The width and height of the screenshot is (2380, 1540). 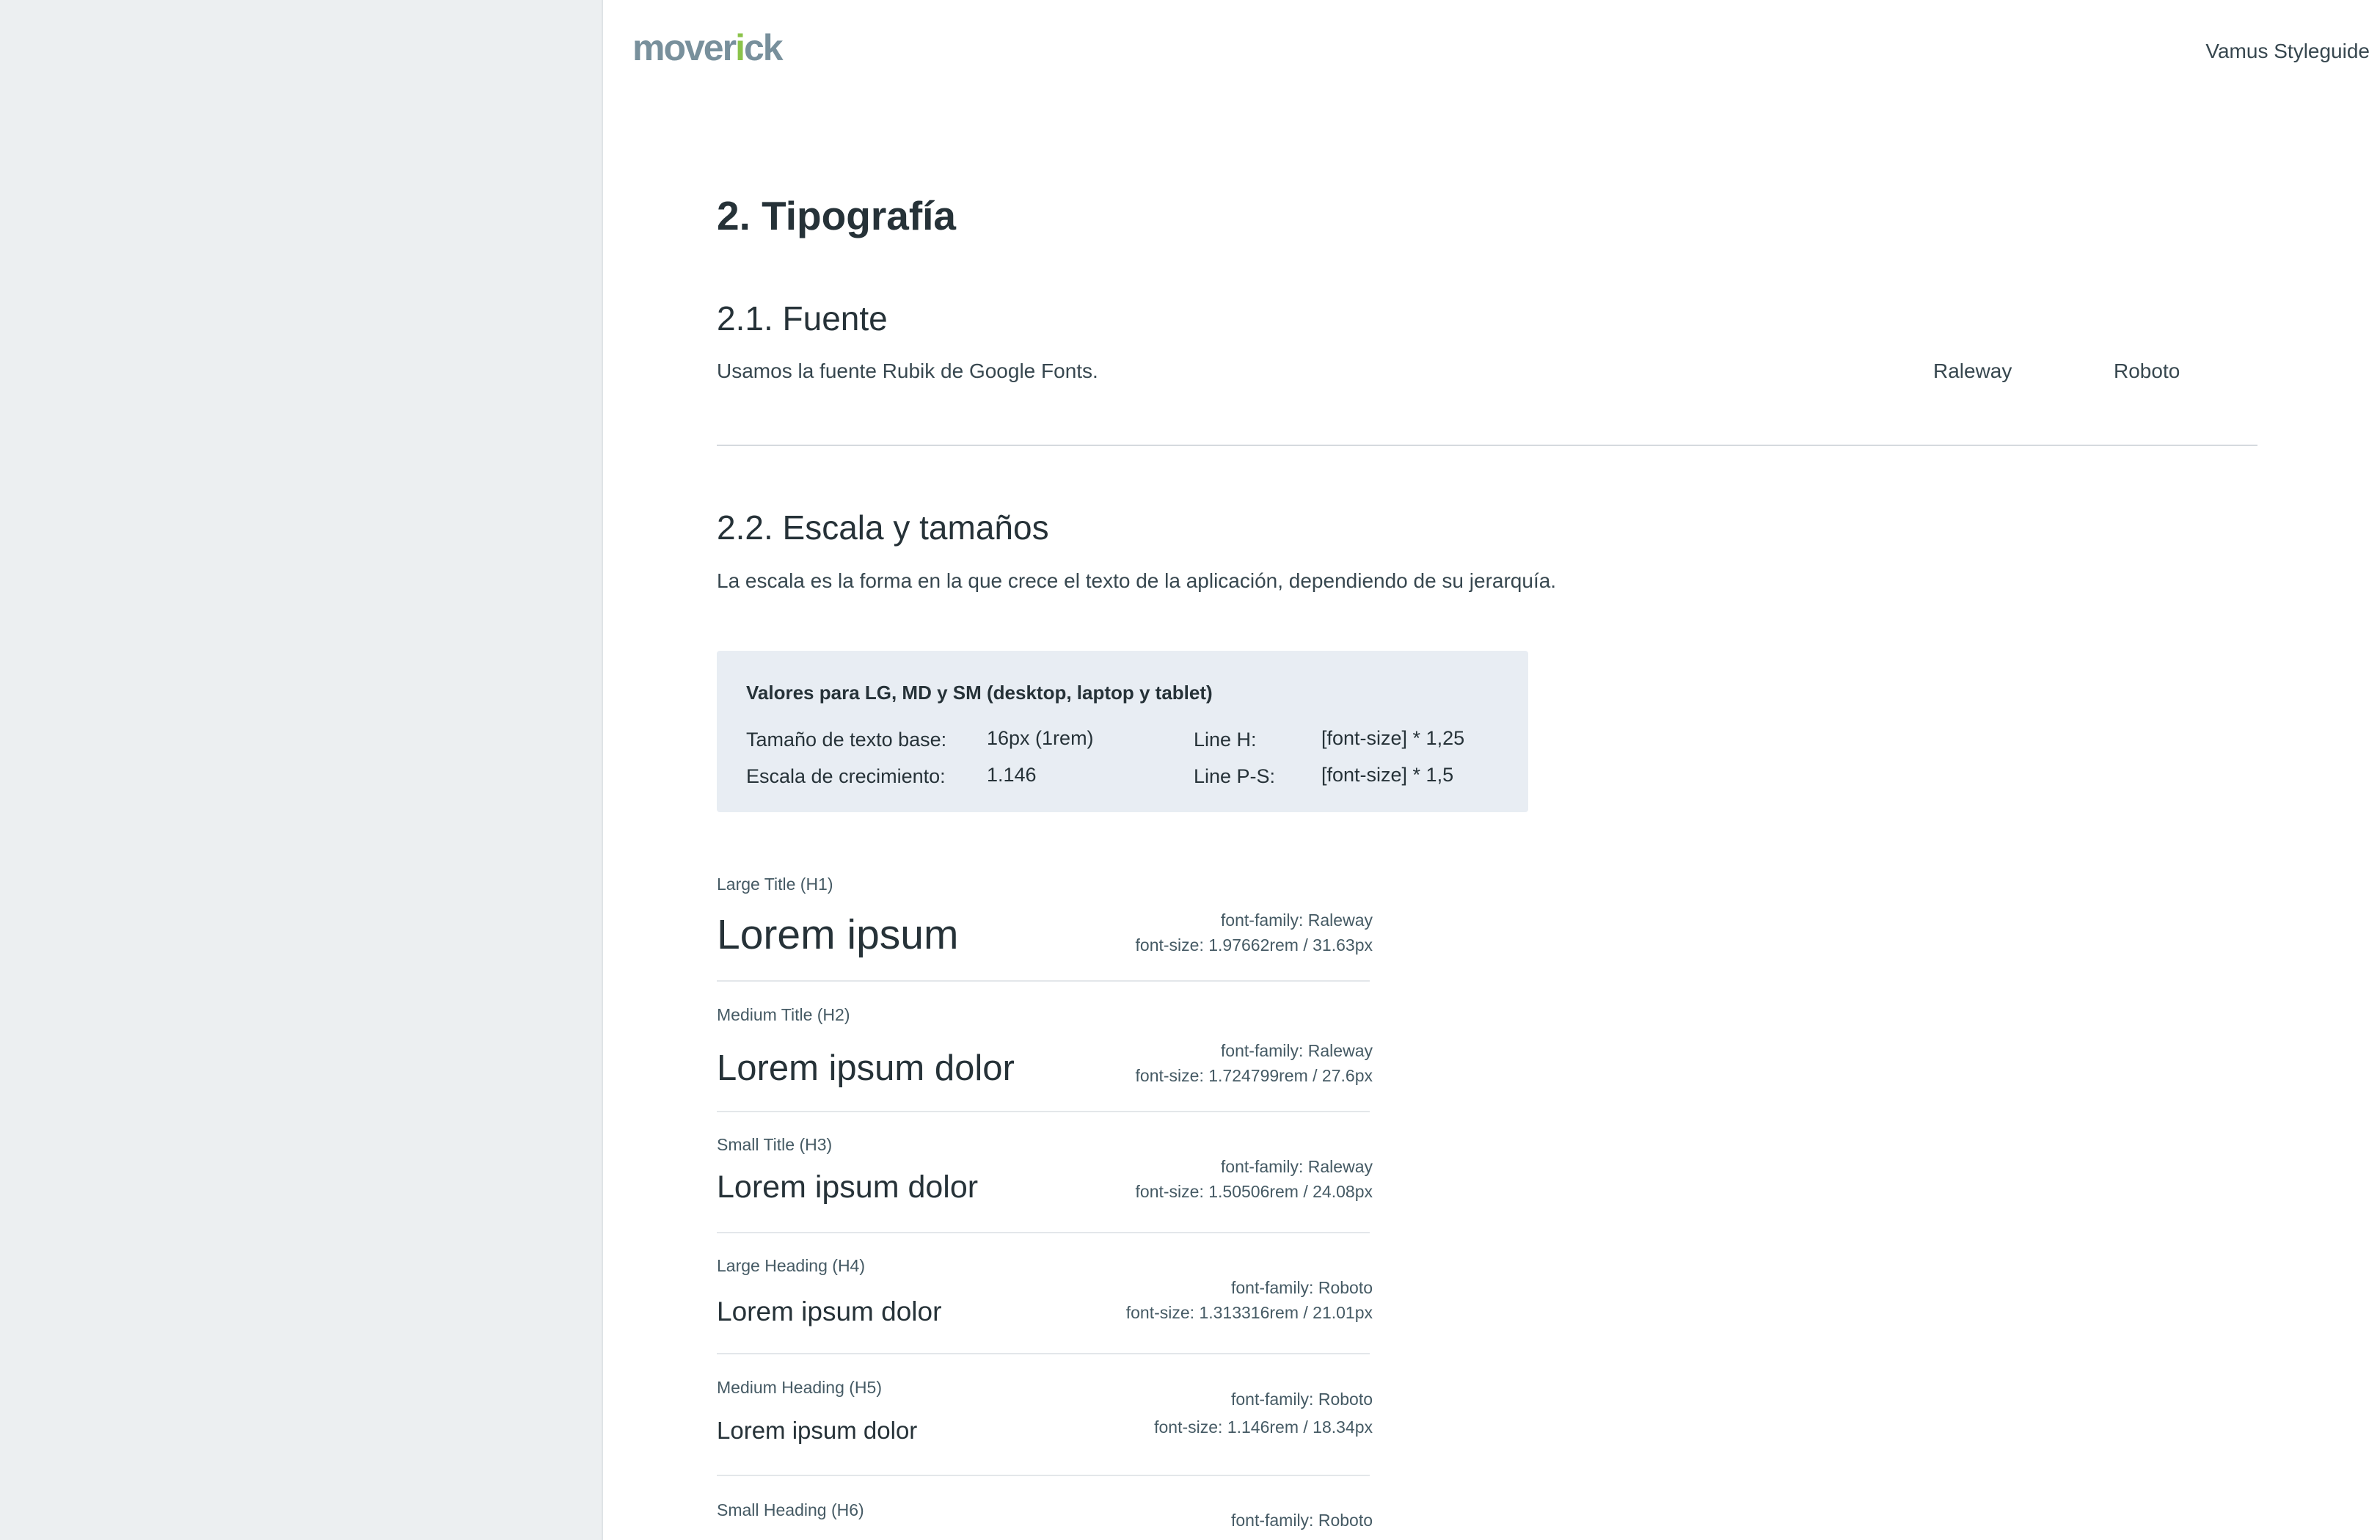 I want to click on type-label: Small Heading (H6), so click(x=790, y=1509).